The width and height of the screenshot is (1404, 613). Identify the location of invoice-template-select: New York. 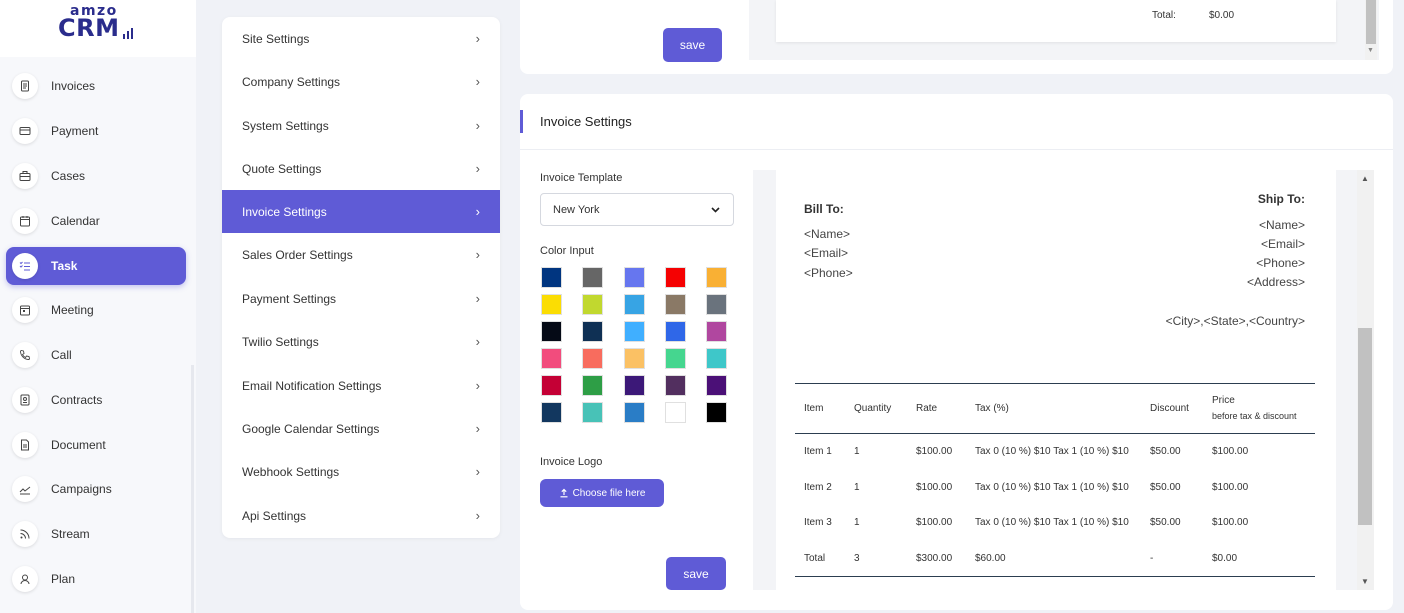
(637, 209).